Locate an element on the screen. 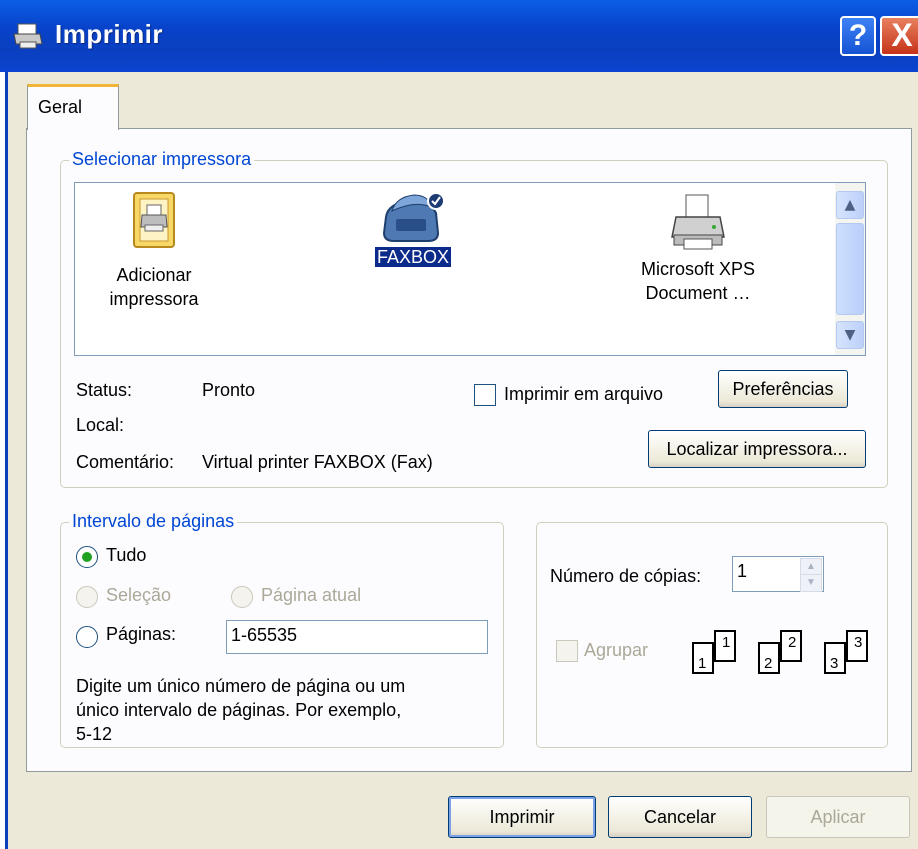 This screenshot has height=849, width=918. printer-item-faxbox: FAXBOX is located at coordinates (413, 229).